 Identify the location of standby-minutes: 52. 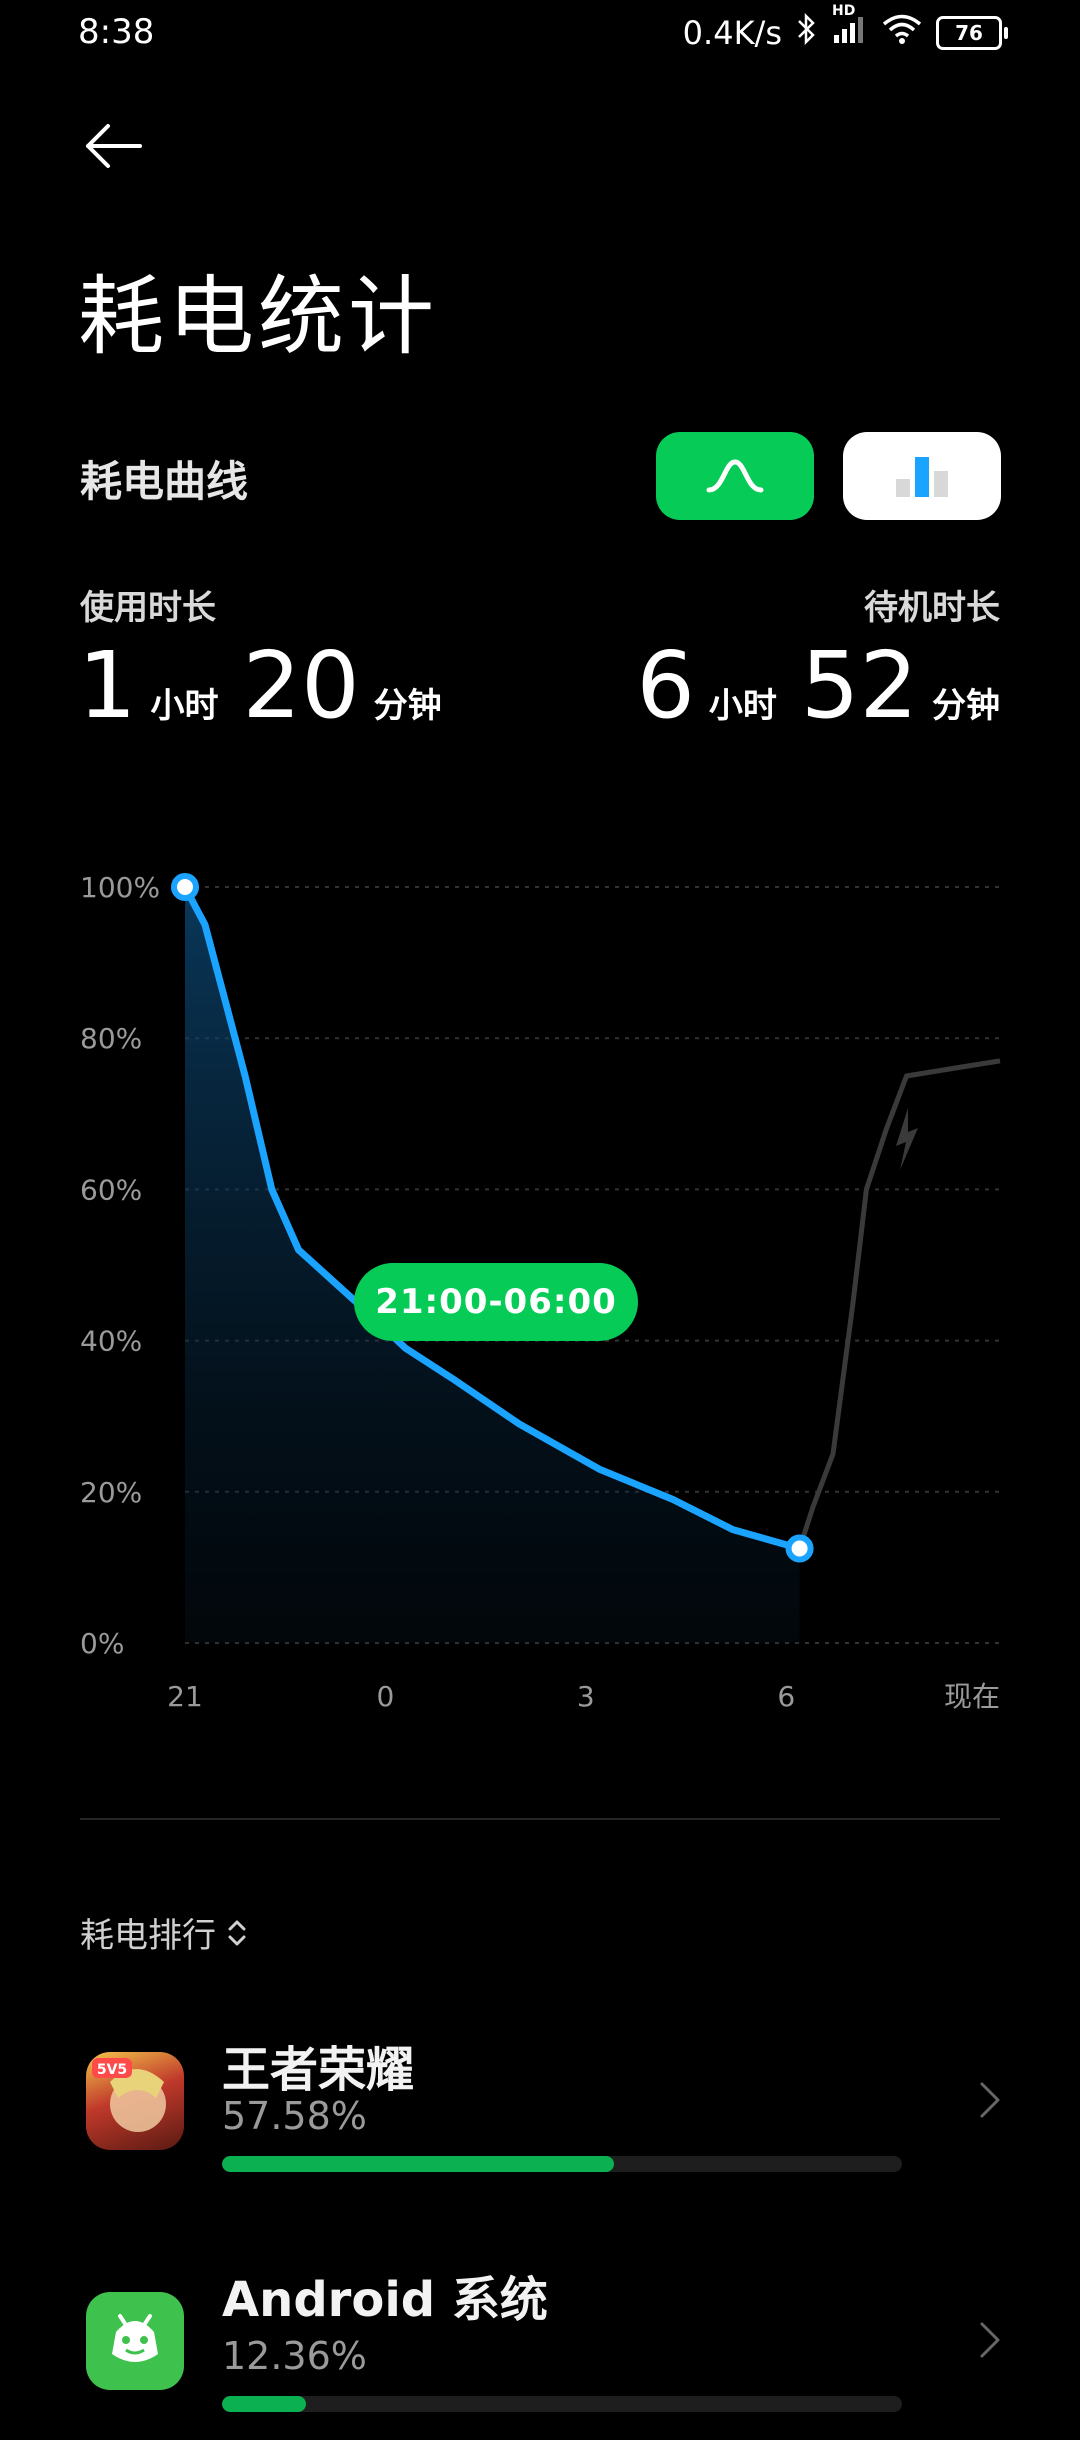
(859, 685).